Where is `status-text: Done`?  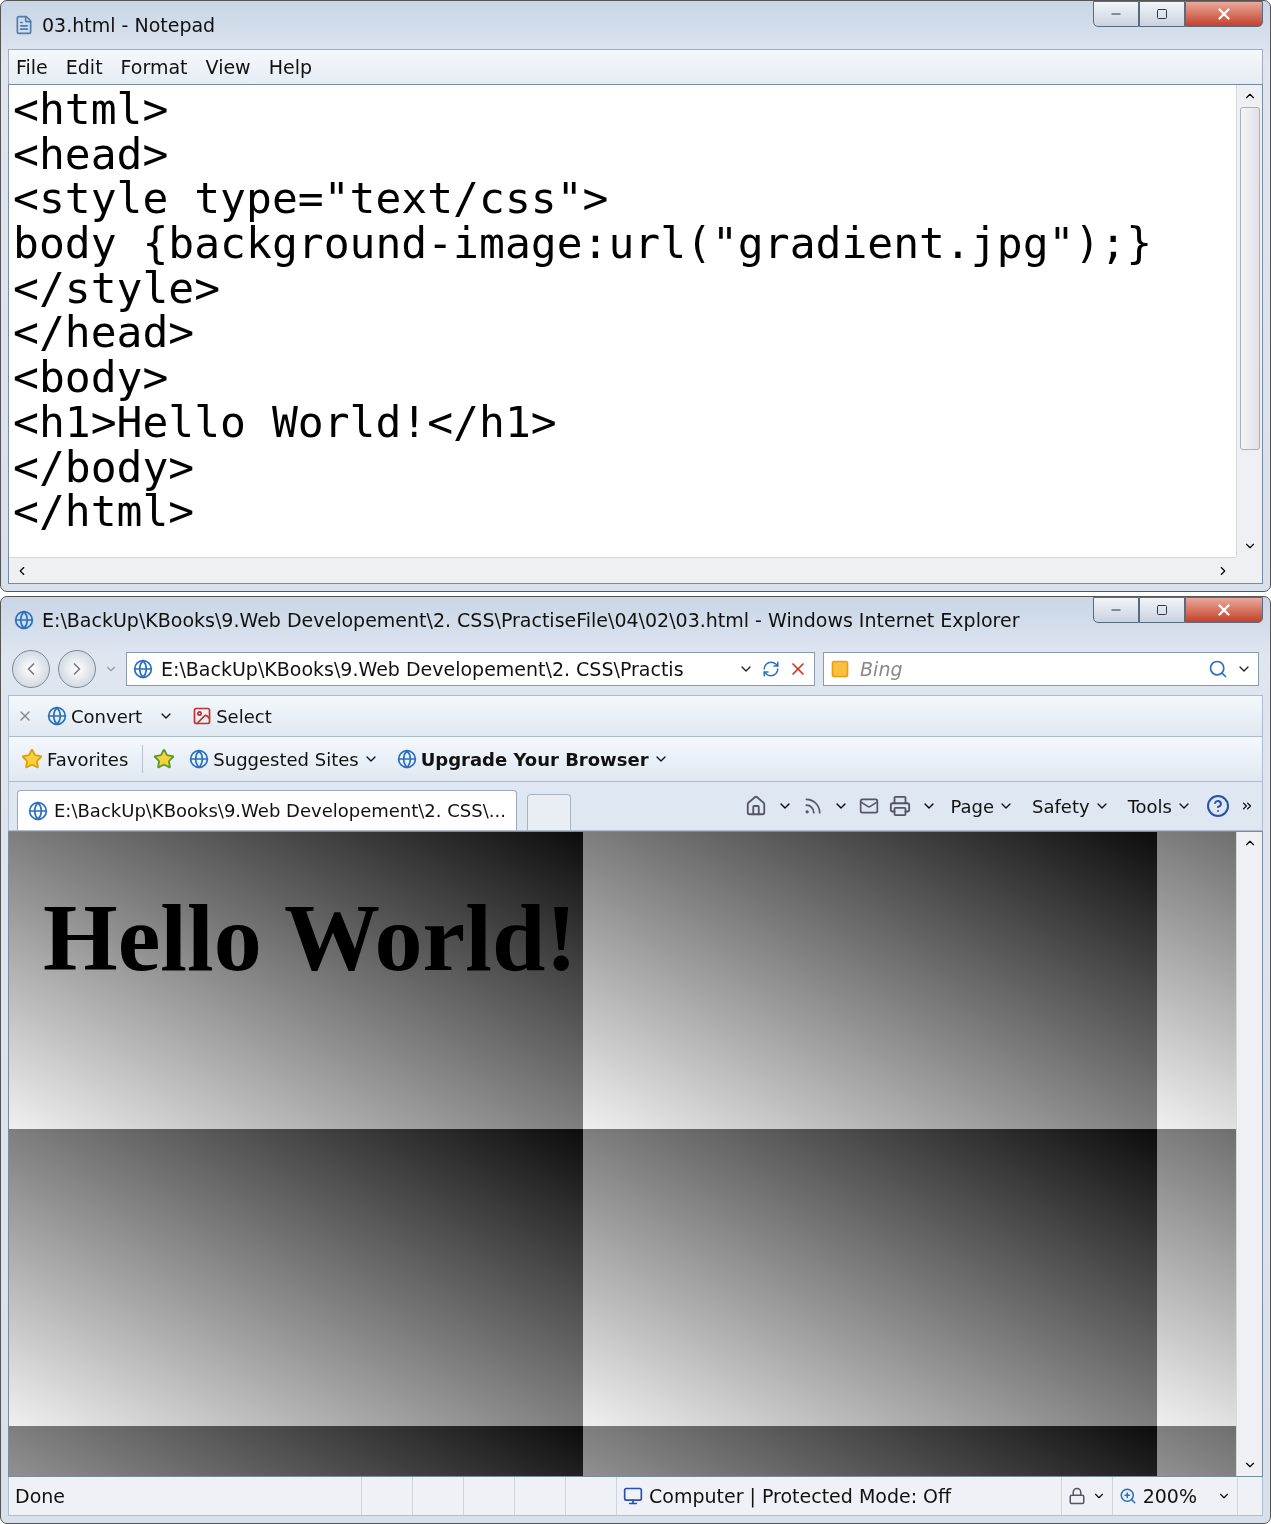
status-text: Done is located at coordinates (40, 1496).